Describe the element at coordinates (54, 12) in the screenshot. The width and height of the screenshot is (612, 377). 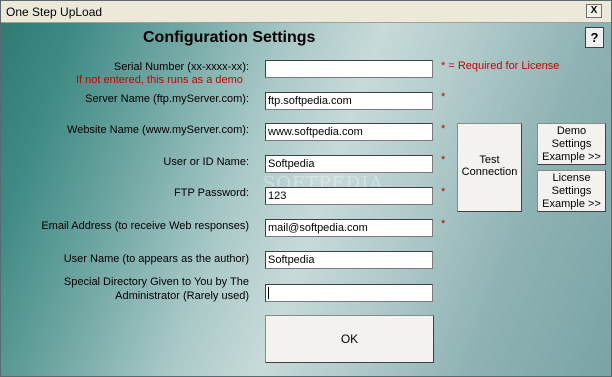
I see `window-title: One Step UpLoad` at that location.